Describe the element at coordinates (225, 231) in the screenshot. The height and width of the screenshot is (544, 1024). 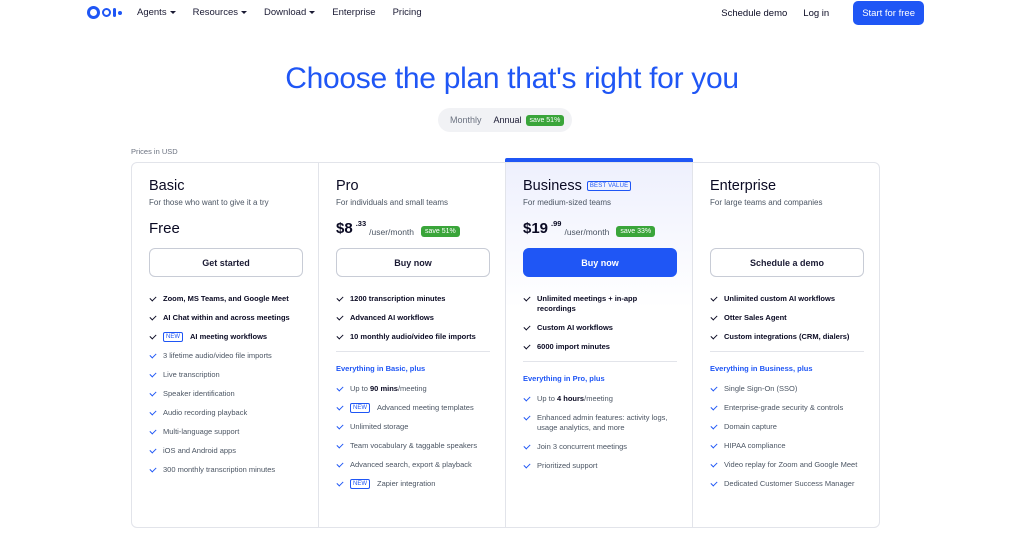
I see `plan-price: Free` at that location.